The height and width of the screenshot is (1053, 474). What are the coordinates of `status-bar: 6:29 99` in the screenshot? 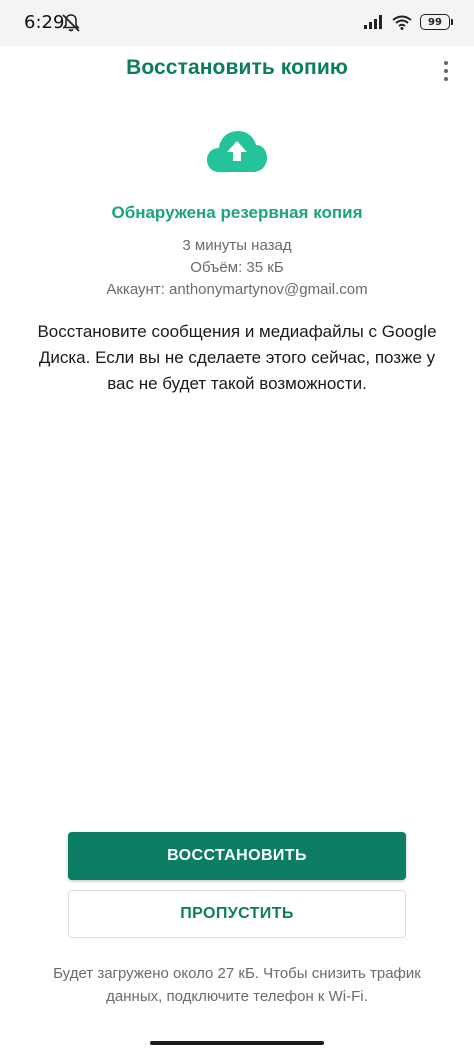 It's located at (237, 23).